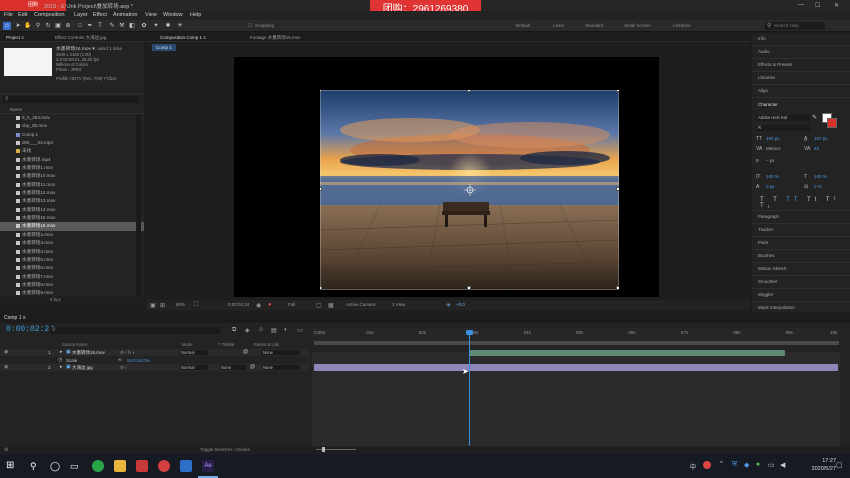 The image size is (850, 478). What do you see at coordinates (8, 15) in the screenshot?
I see `menu-file: File` at bounding box center [8, 15].